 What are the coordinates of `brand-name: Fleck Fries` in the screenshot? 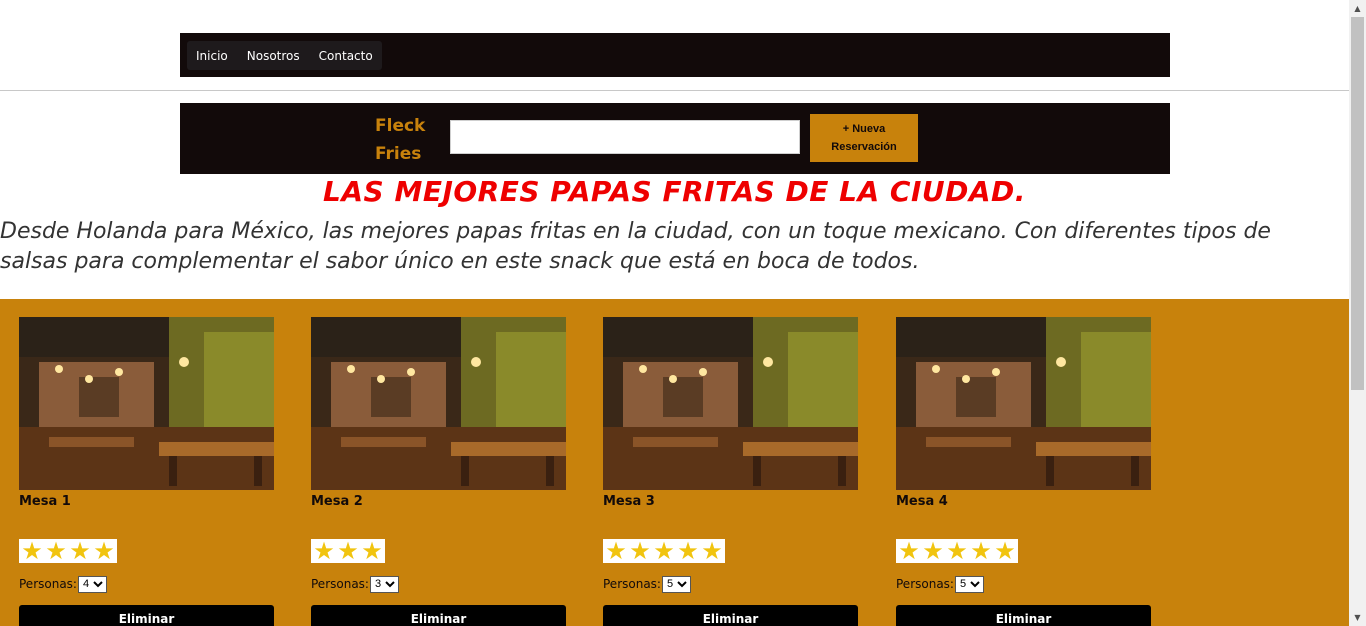 It's located at (400, 140).